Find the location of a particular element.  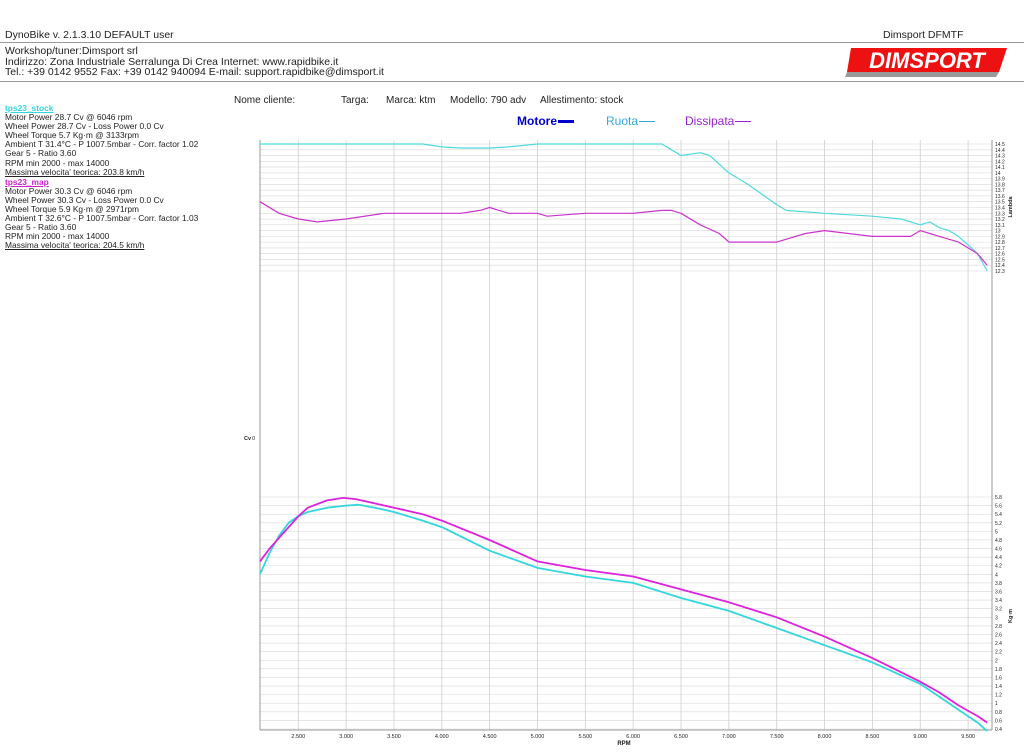

rpm-tick-label: 9.000 is located at coordinates (920, 737).